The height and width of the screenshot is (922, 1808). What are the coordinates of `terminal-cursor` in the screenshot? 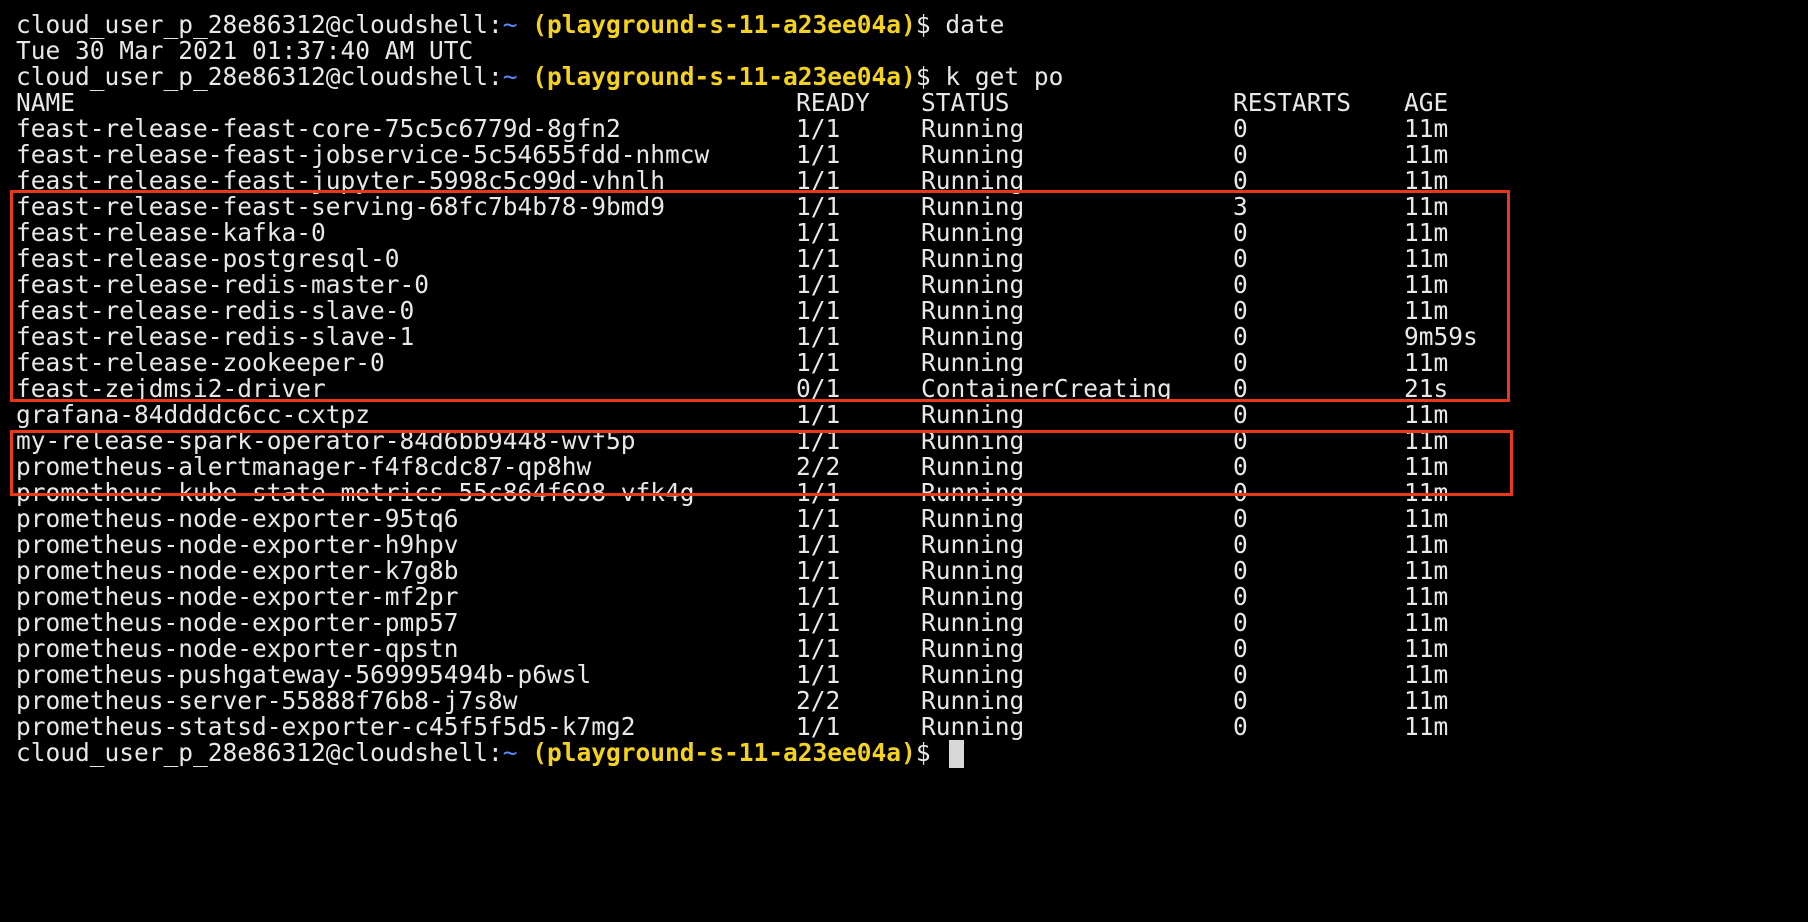 It's located at (957, 754).